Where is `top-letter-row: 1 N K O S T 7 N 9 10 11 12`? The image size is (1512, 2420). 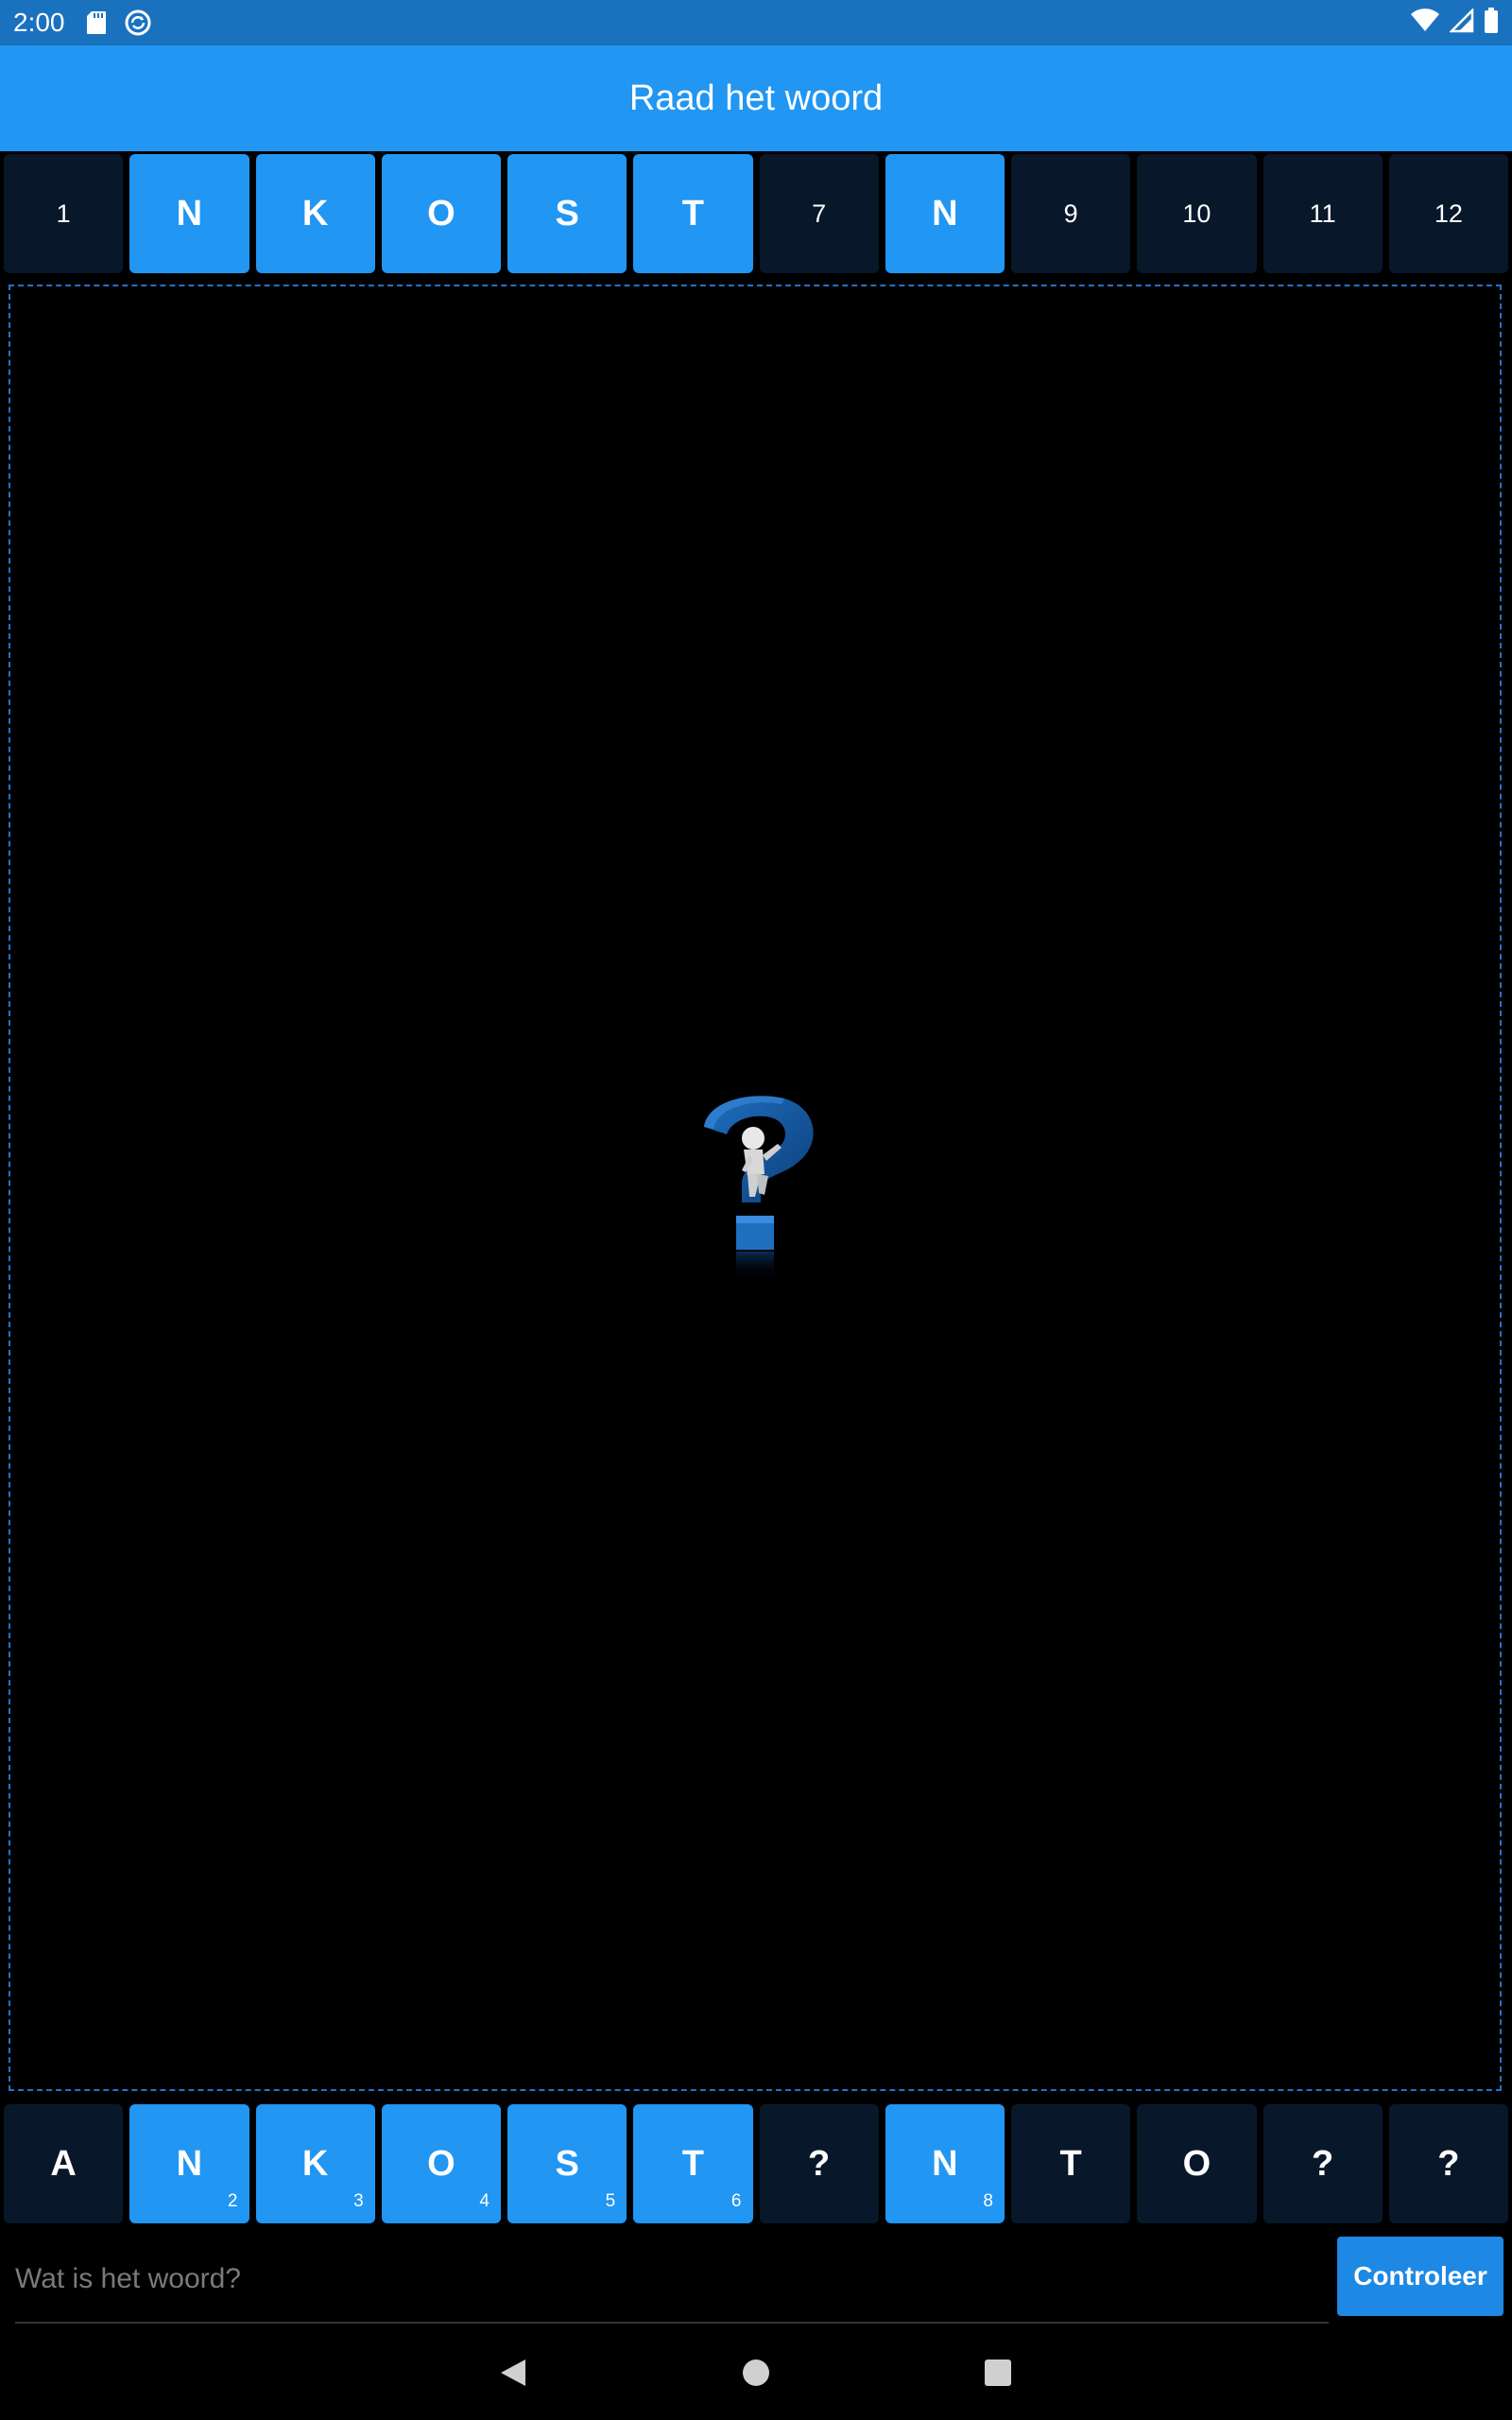 top-letter-row: 1 N K O S T 7 N 9 10 11 12 is located at coordinates (756, 213).